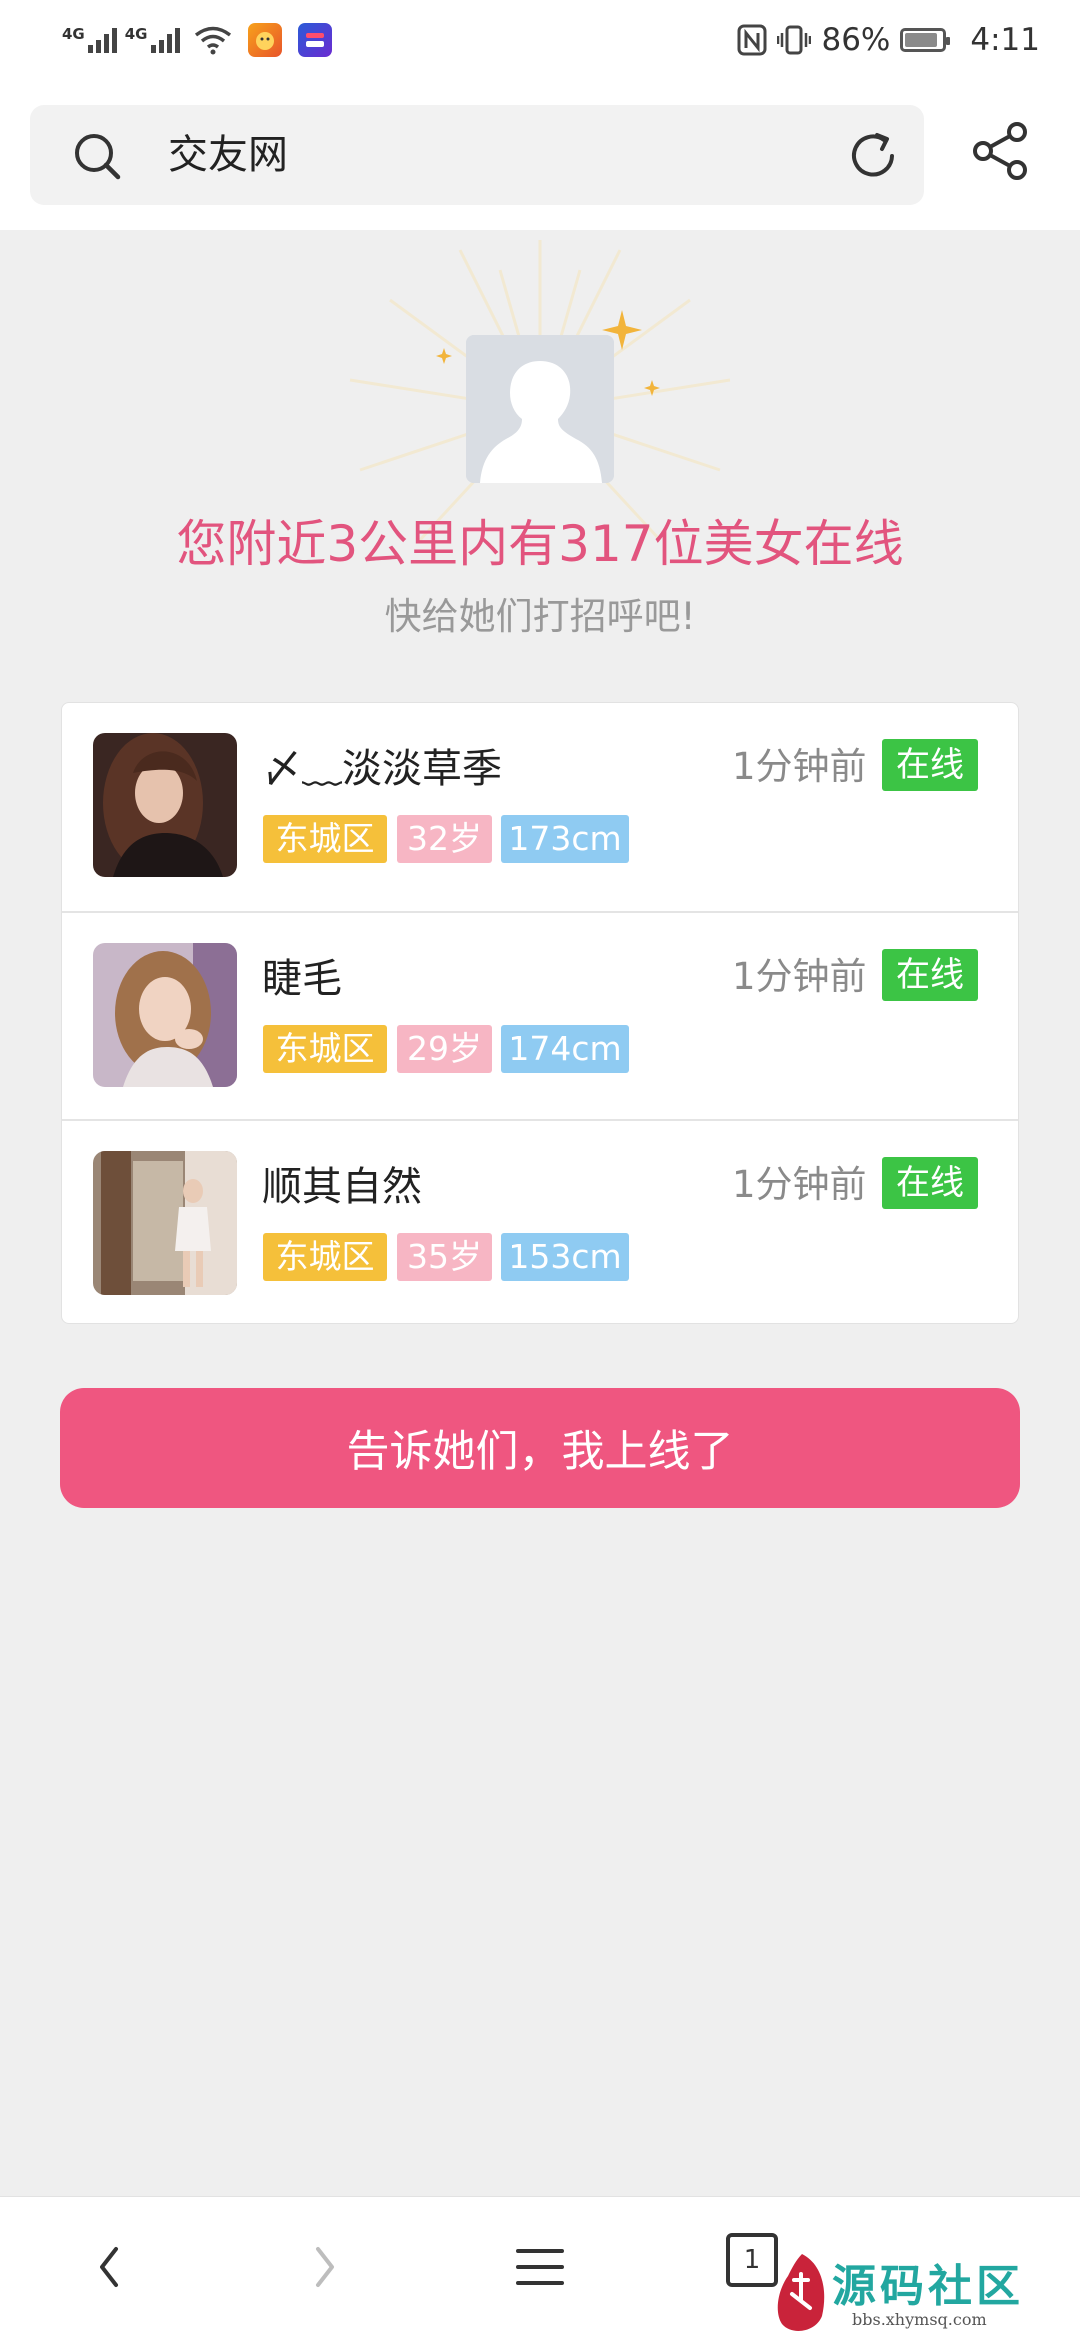 This screenshot has width=1080, height=2341. Describe the element at coordinates (212, 40) in the screenshot. I see `wifi-icon` at that location.